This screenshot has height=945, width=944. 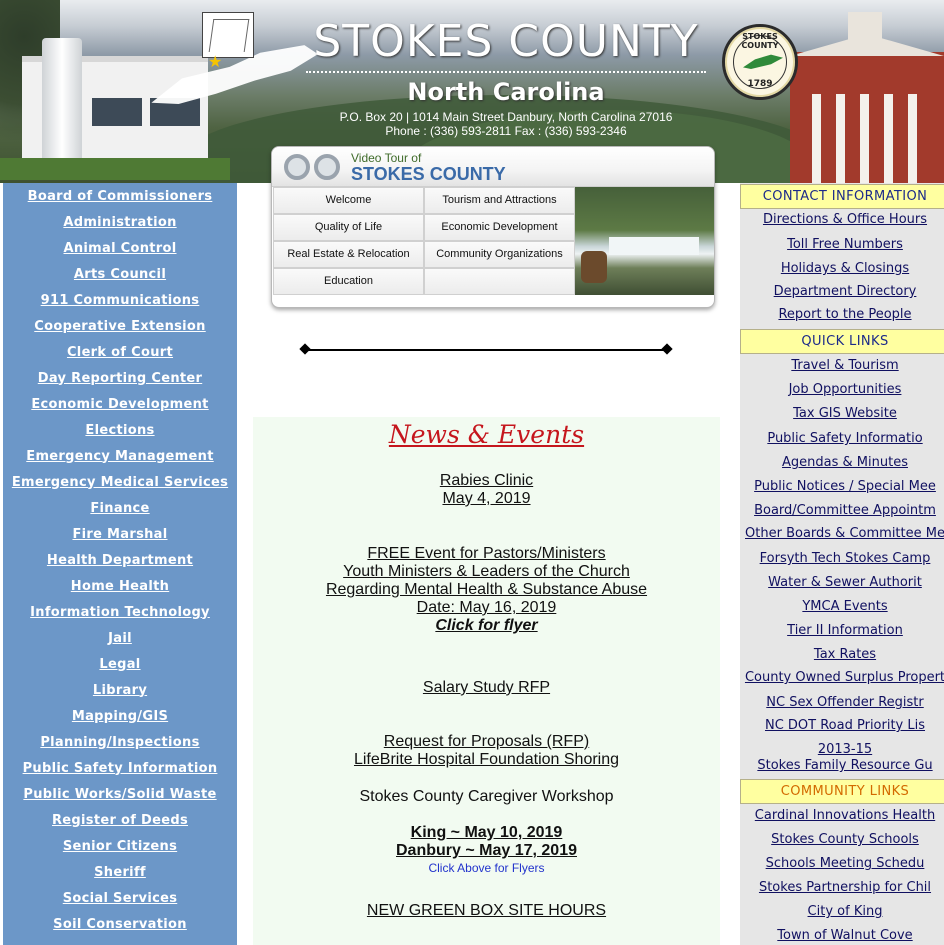 I want to click on left-nav-link-animal-control: Animal Control, so click(x=119, y=248).